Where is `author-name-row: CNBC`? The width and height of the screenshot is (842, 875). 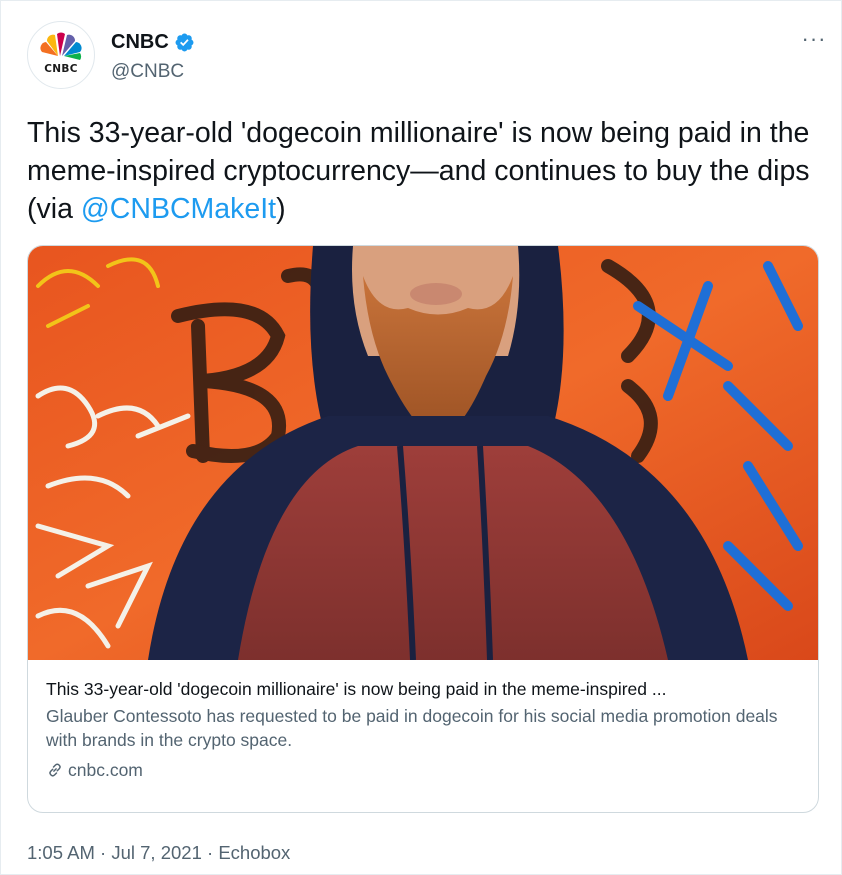
author-name-row: CNBC is located at coordinates (153, 42).